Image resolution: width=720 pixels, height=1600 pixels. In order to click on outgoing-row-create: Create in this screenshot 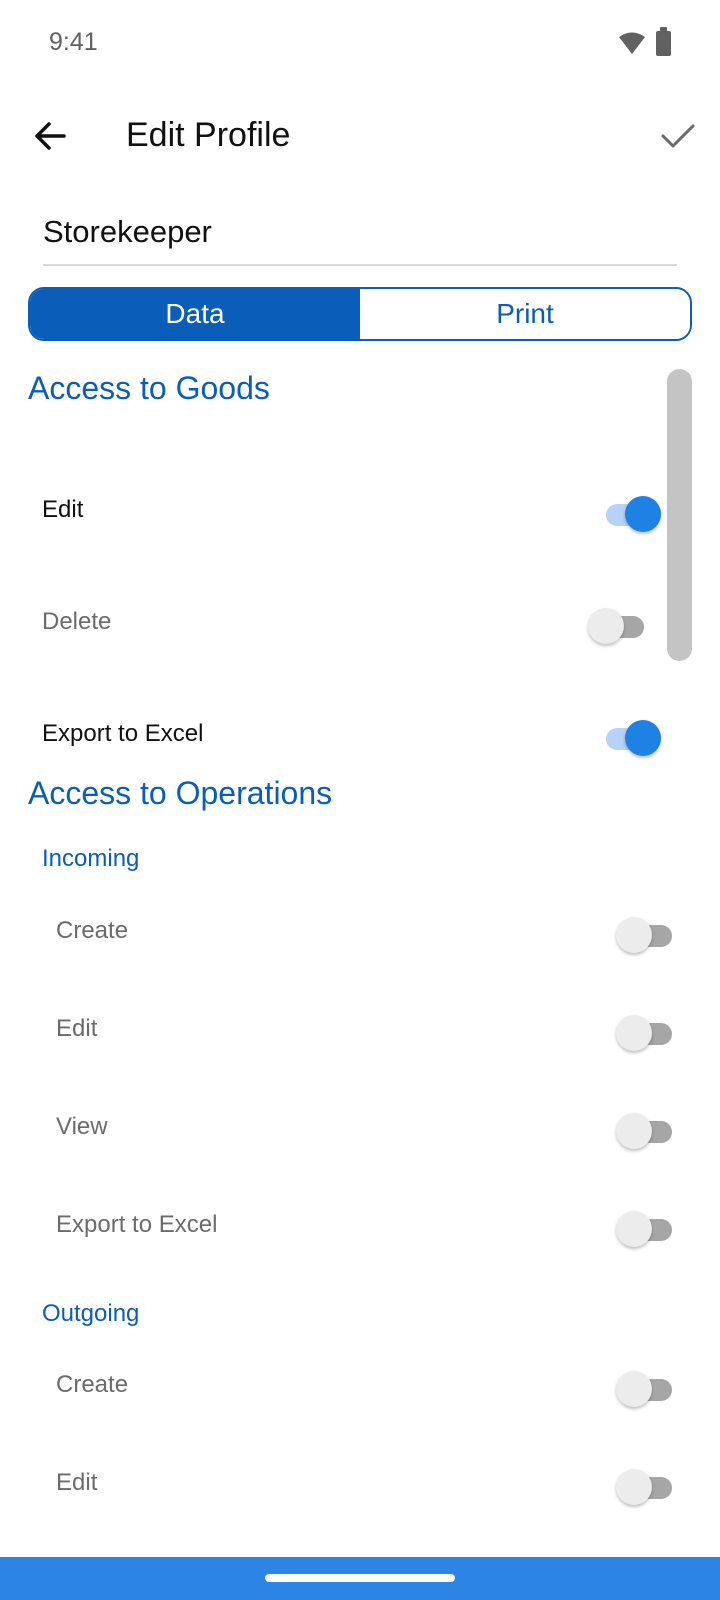, I will do `click(360, 1387)`.